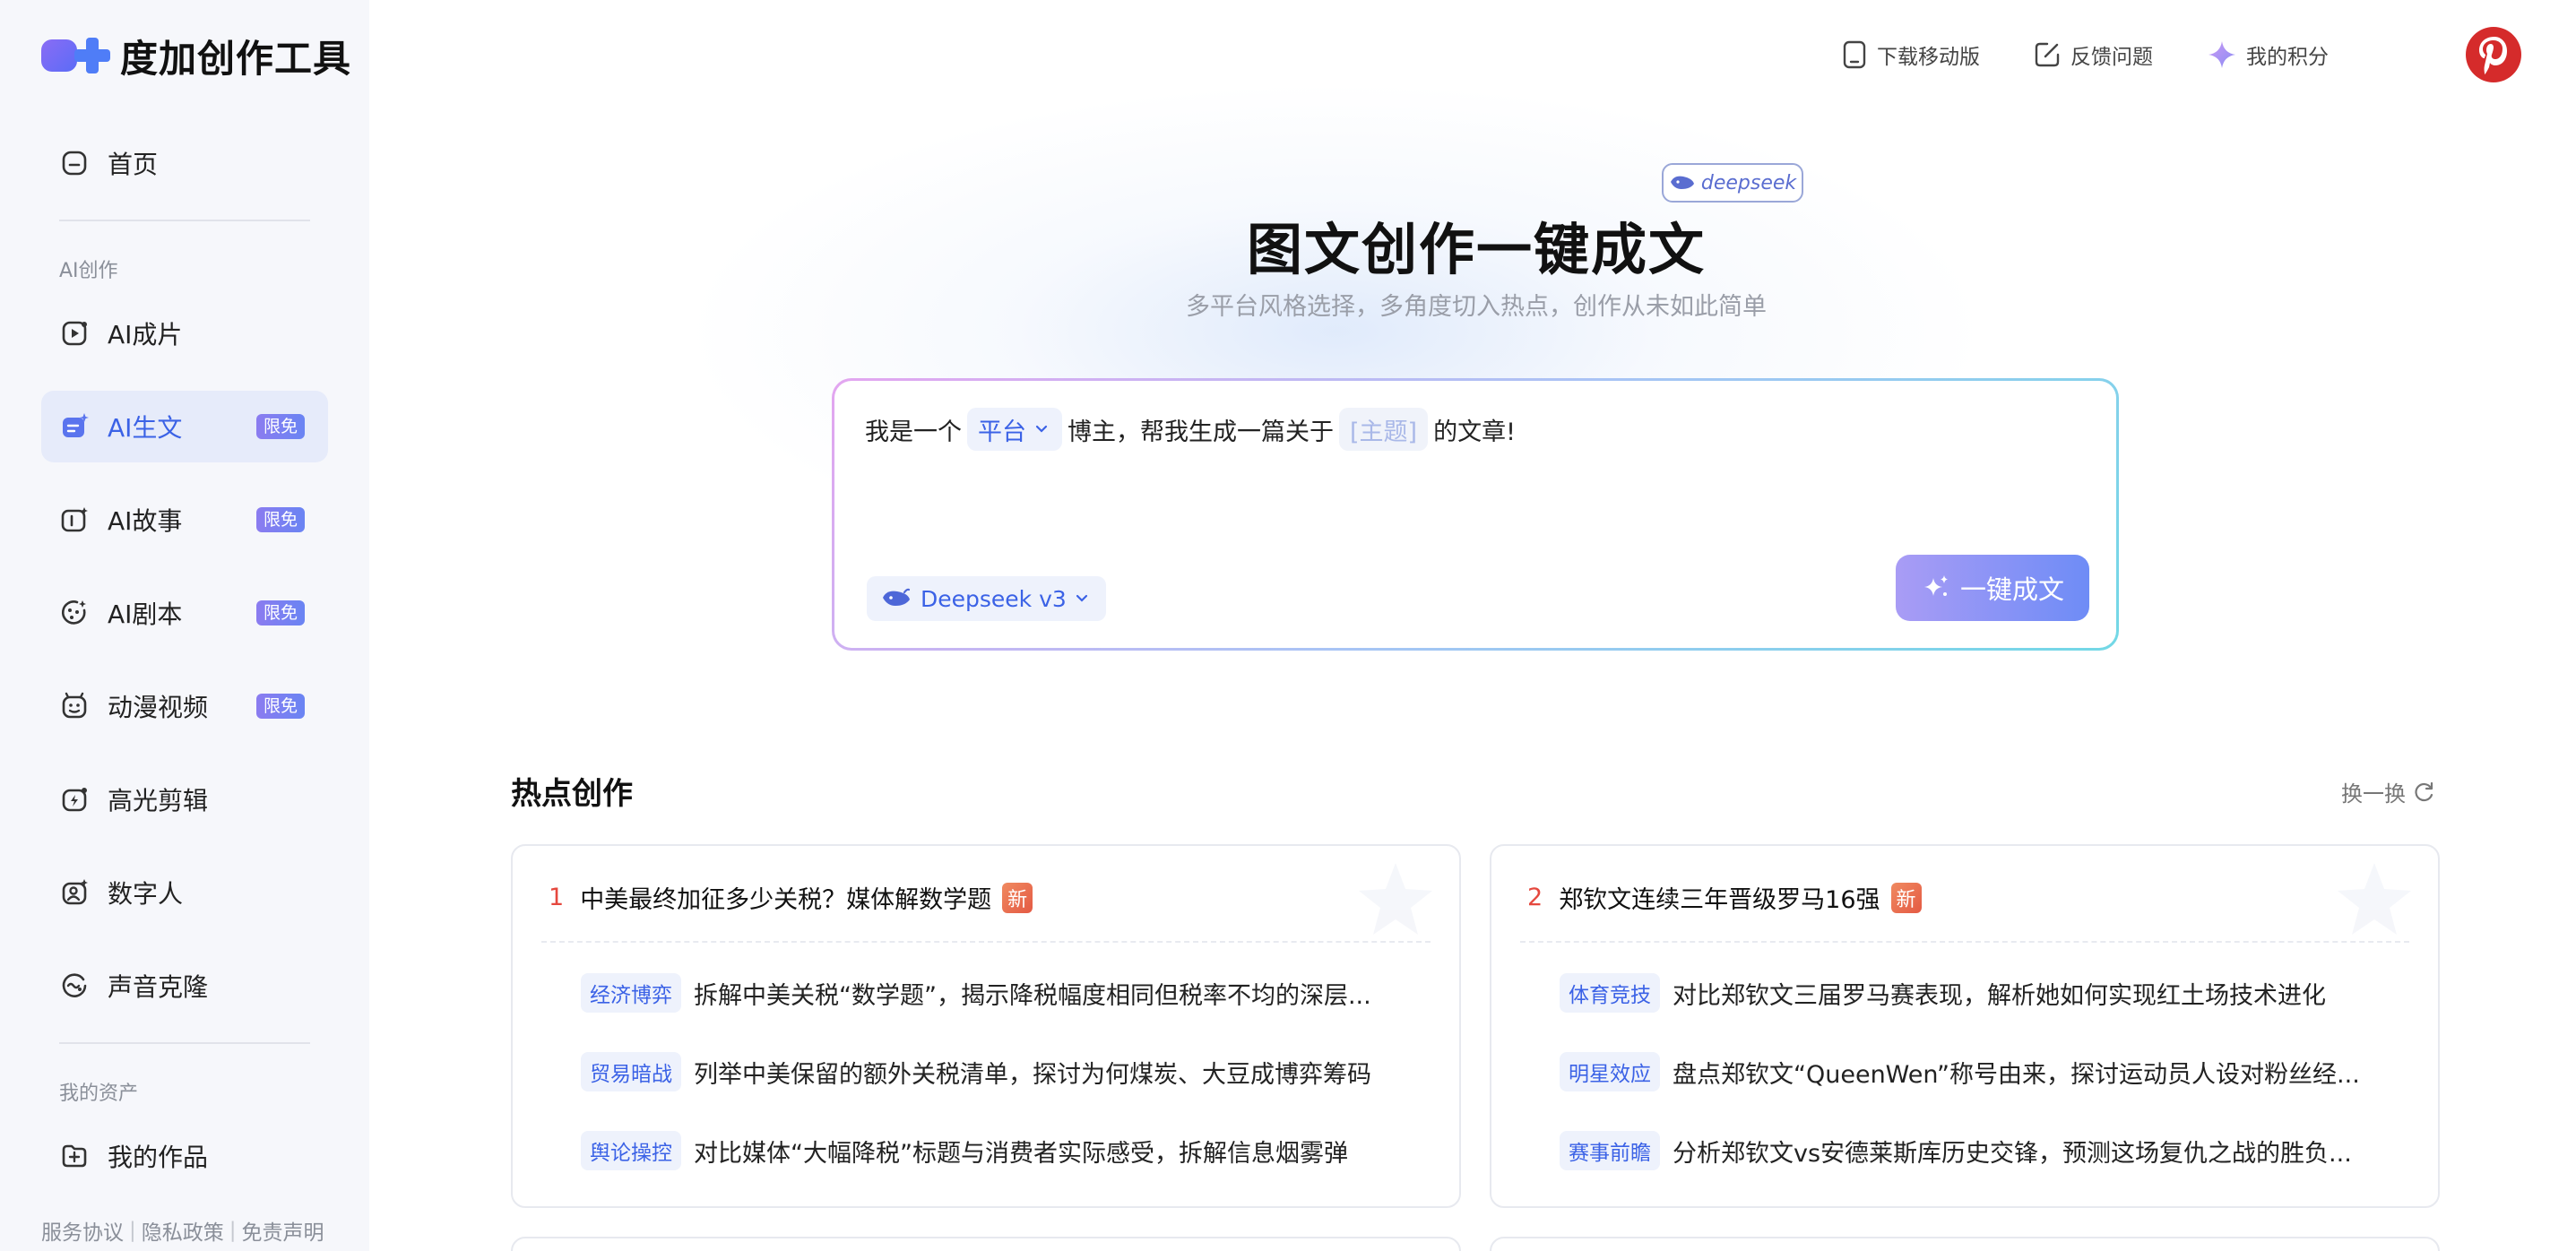 The image size is (2576, 1251). Describe the element at coordinates (74, 613) in the screenshot. I see `script-icon` at that location.